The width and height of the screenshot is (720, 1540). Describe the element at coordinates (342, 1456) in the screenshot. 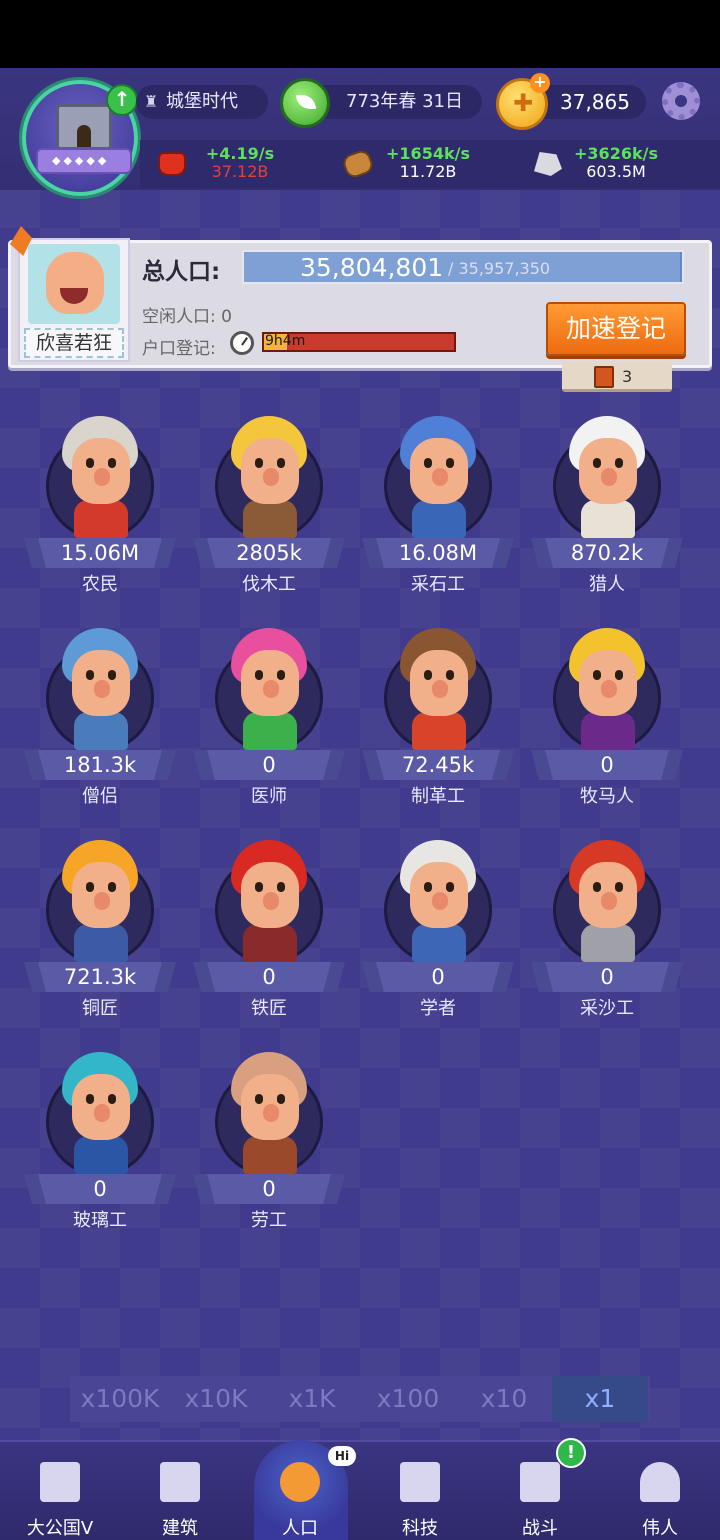

I see `hi-badge: Hi` at that location.